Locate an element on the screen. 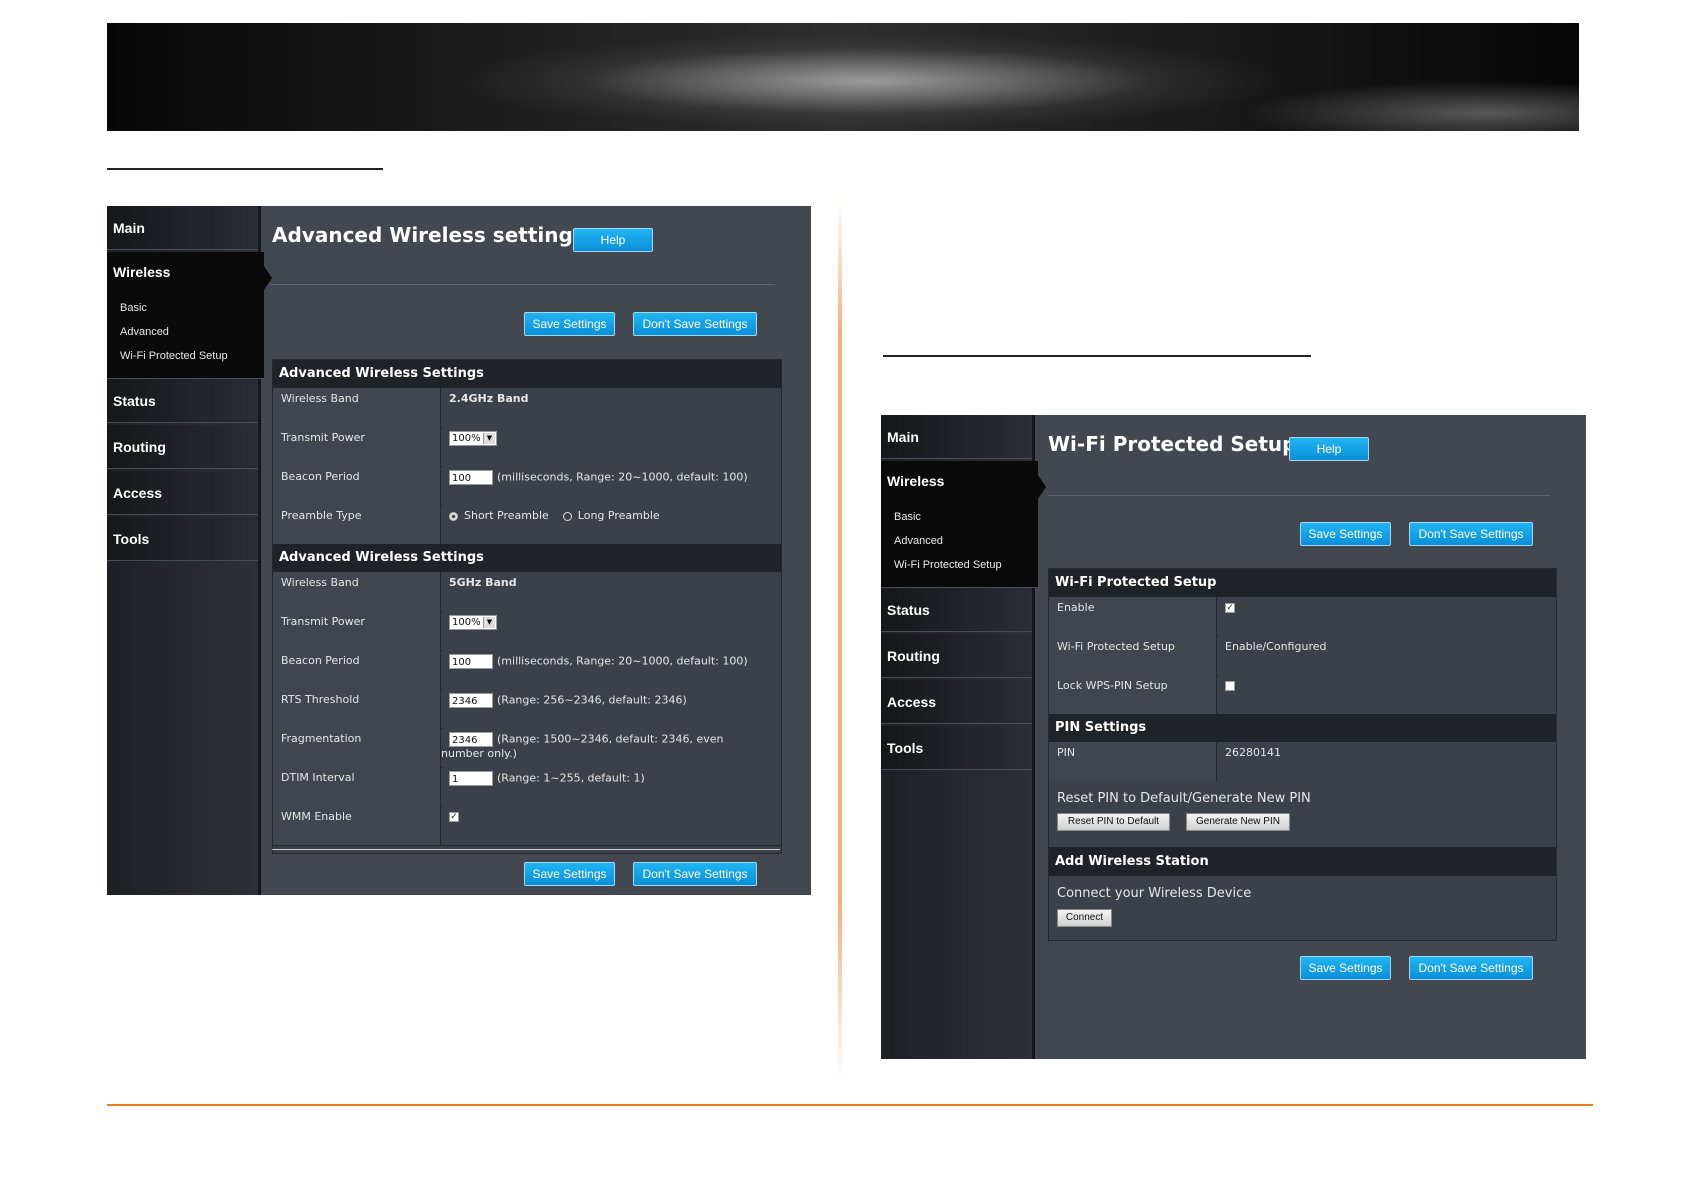 Image resolution: width=1684 pixels, height=1190 pixels. connect-device-text: Connect your Wireless Device is located at coordinates (1154, 893).